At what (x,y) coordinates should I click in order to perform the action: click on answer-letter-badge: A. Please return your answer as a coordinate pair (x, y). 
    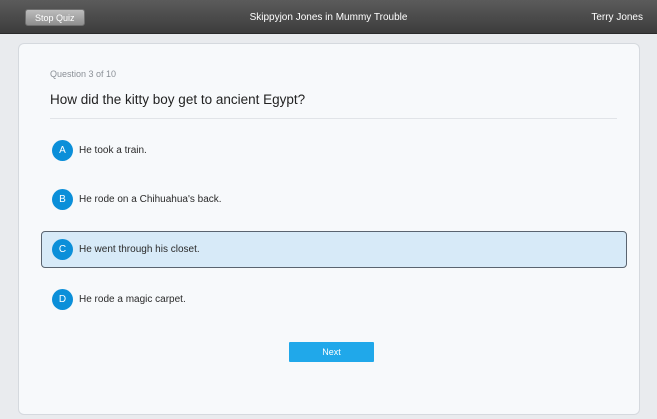
    Looking at the image, I should click on (62, 150).